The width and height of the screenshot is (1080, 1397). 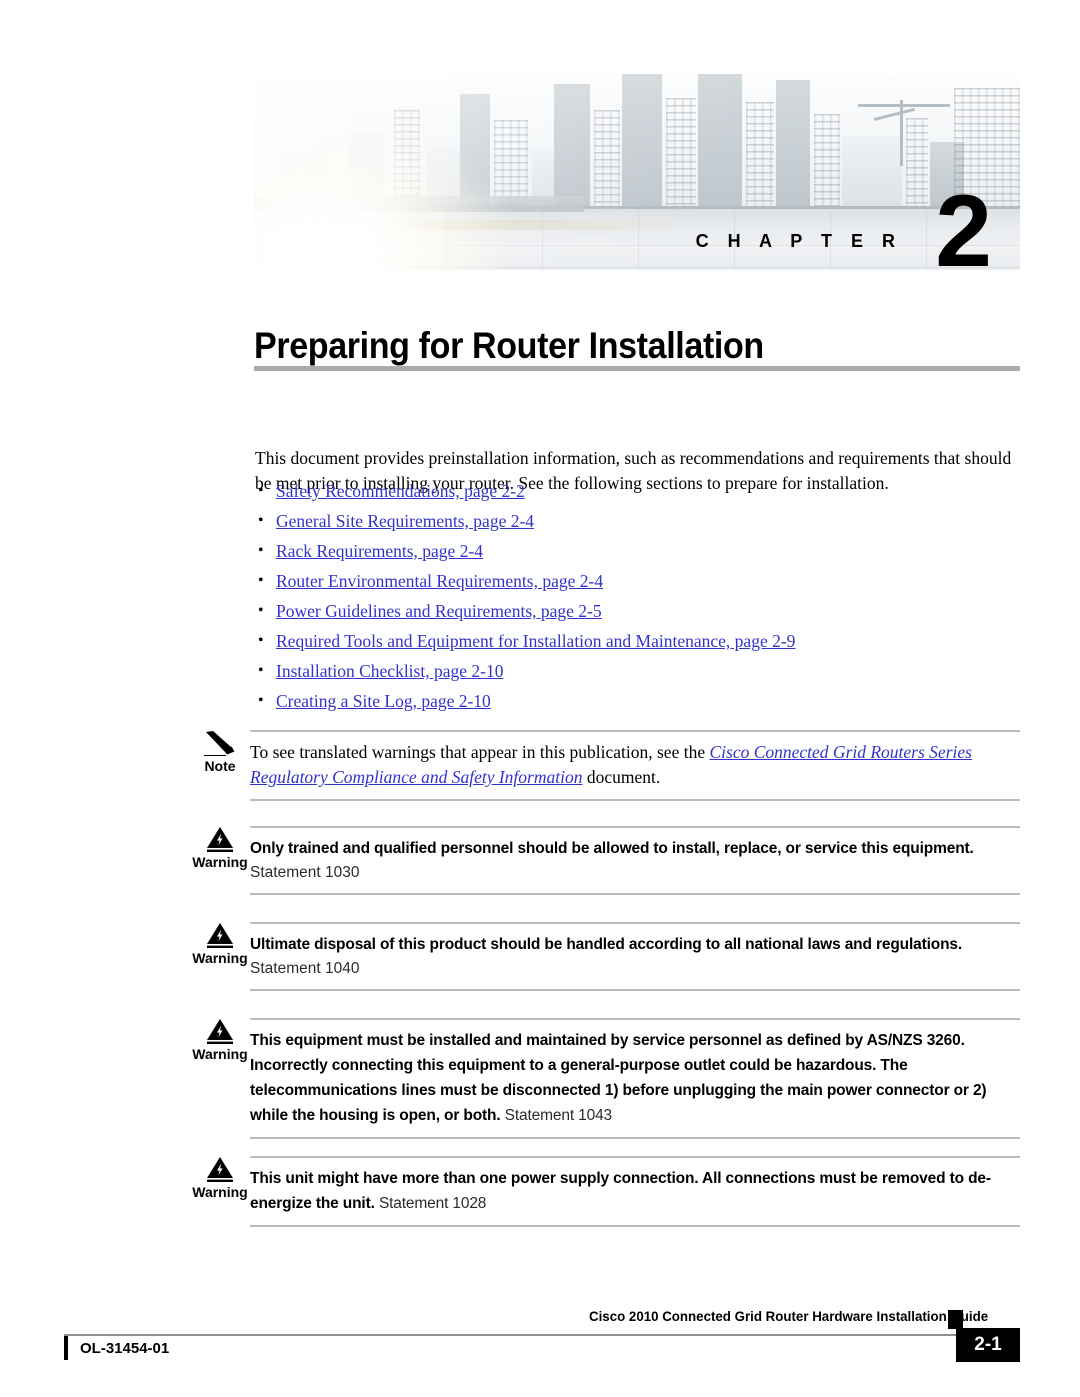 What do you see at coordinates (637, 247) in the screenshot?
I see `rooftop-tile-lines` at bounding box center [637, 247].